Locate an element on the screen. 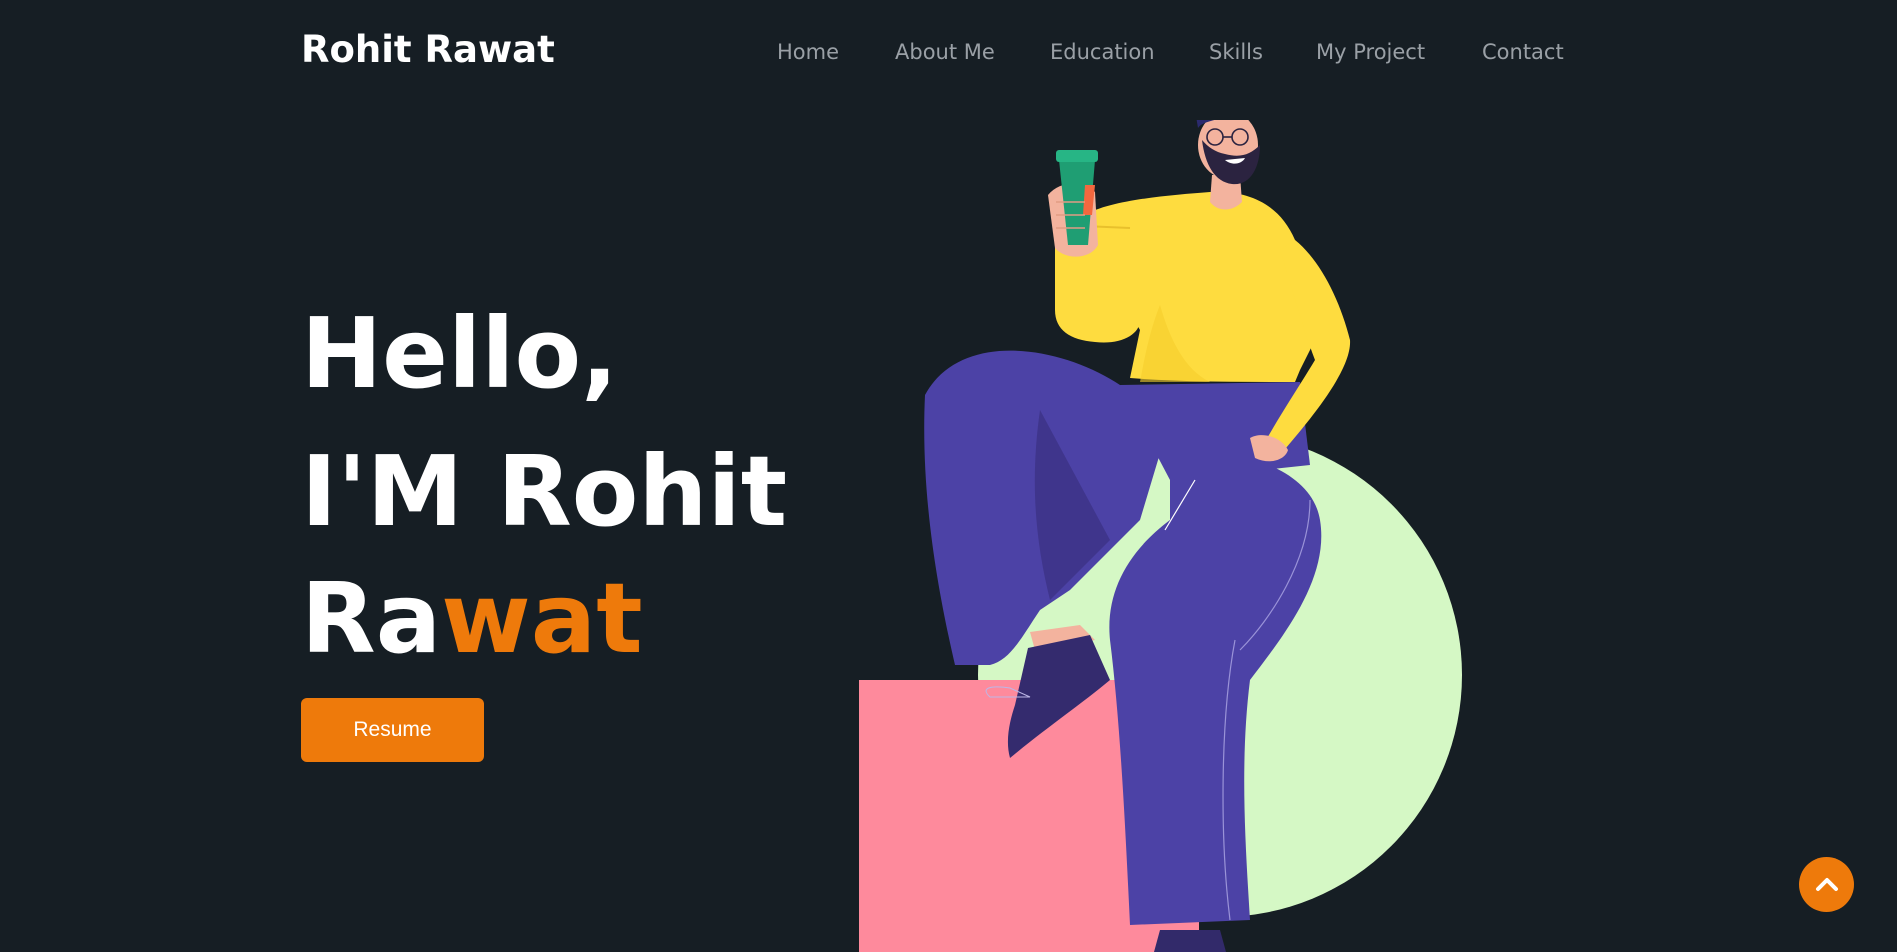 The width and height of the screenshot is (1897, 952). hero-surname: Rawat is located at coordinates (472, 618).